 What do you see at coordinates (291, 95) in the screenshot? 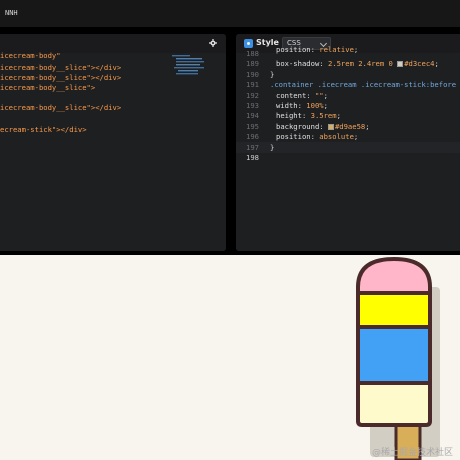
I see `css-property: content` at bounding box center [291, 95].